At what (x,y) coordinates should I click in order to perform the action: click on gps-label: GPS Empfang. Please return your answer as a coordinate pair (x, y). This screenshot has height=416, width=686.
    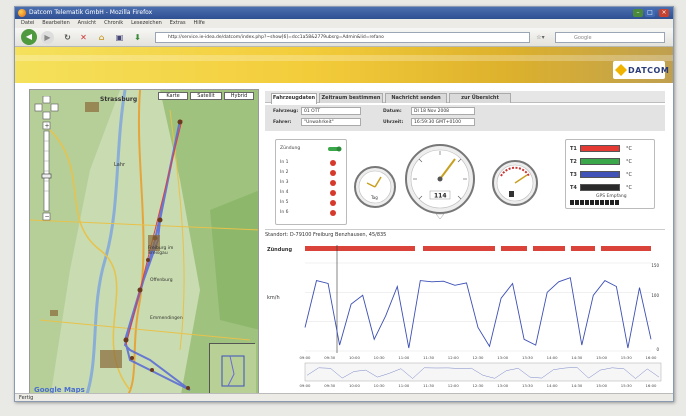
    Looking at the image, I should click on (611, 196).